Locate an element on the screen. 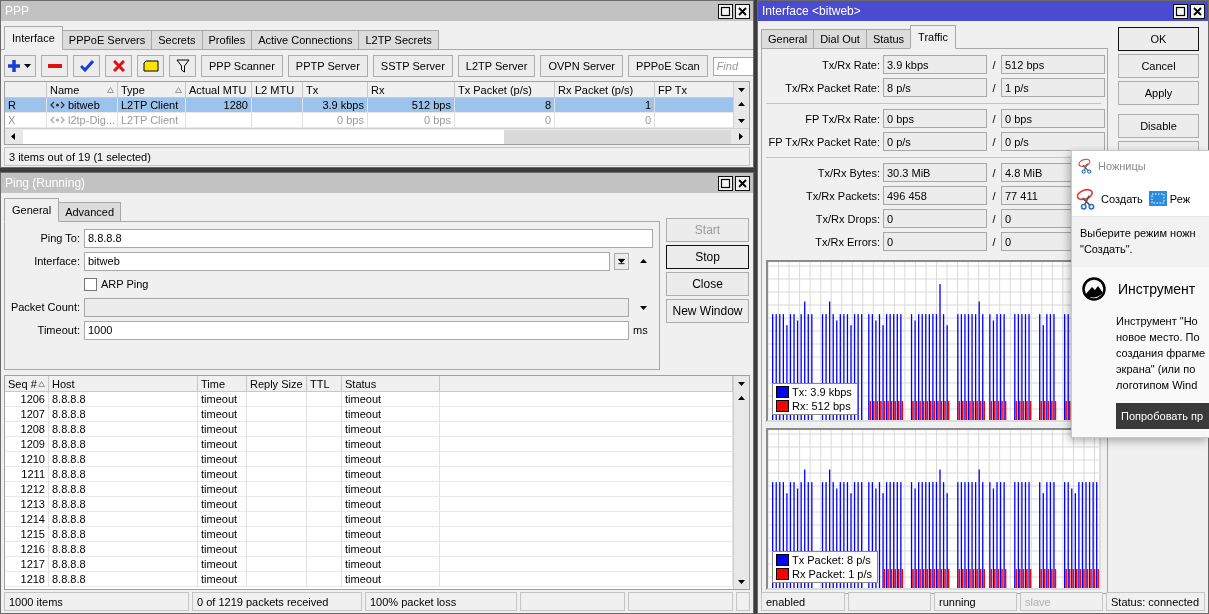 This screenshot has height=614, width=1209. collapse-icon is located at coordinates (643, 261).